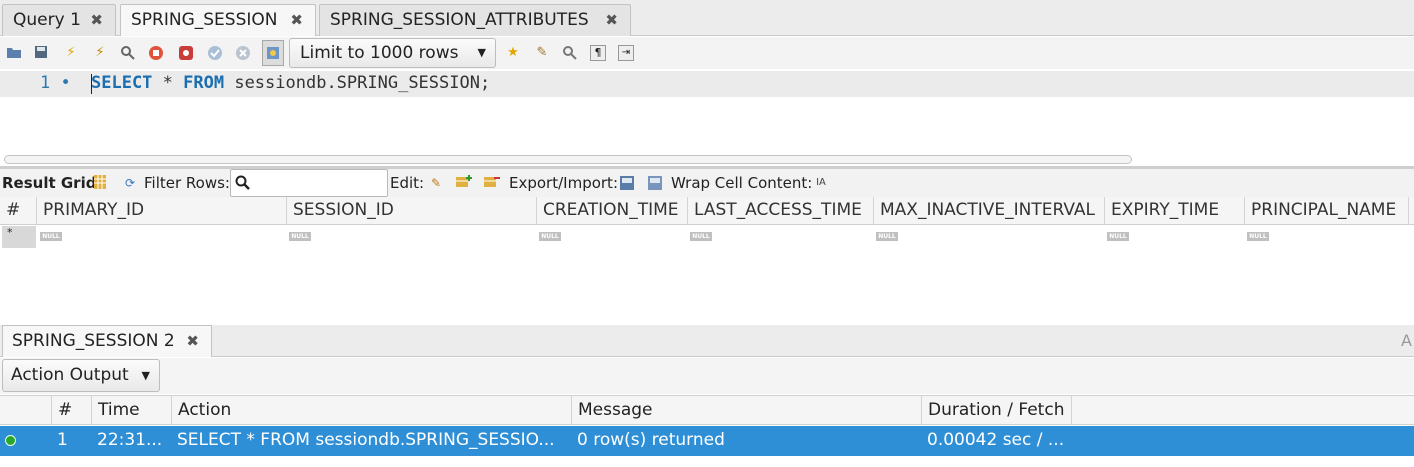 The height and width of the screenshot is (467, 1414). Describe the element at coordinates (464, 183) in the screenshot. I see `insert-row-icon` at that location.